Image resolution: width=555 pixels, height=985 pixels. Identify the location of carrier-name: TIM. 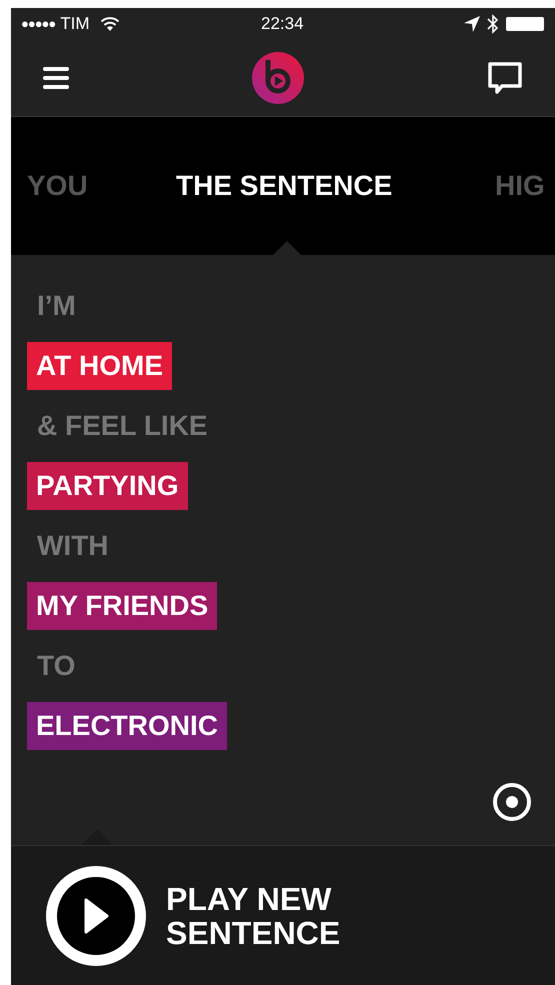
(75, 24).